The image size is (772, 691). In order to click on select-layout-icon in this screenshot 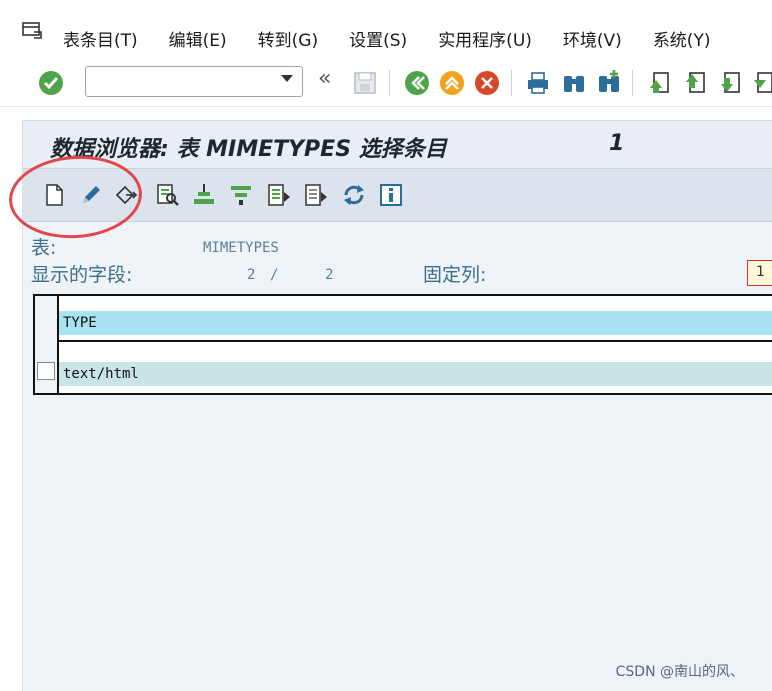, I will do `click(279, 195)`.